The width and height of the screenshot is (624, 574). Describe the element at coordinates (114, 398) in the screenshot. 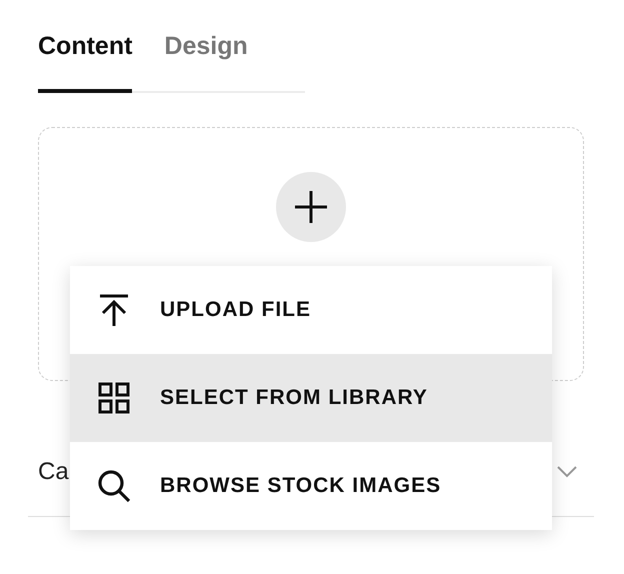

I see `grid-icon` at that location.